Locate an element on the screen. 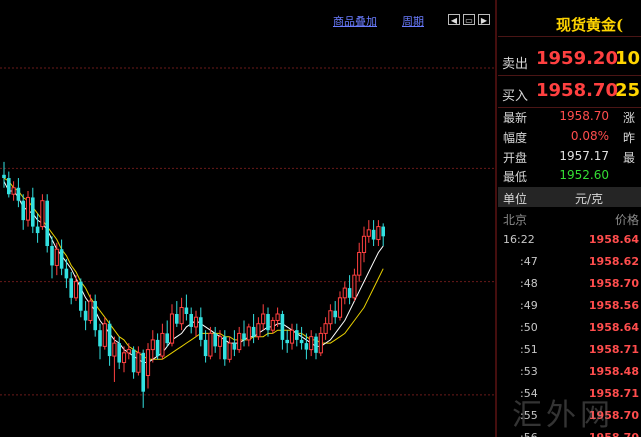  tick-time: :51 is located at coordinates (529, 349).